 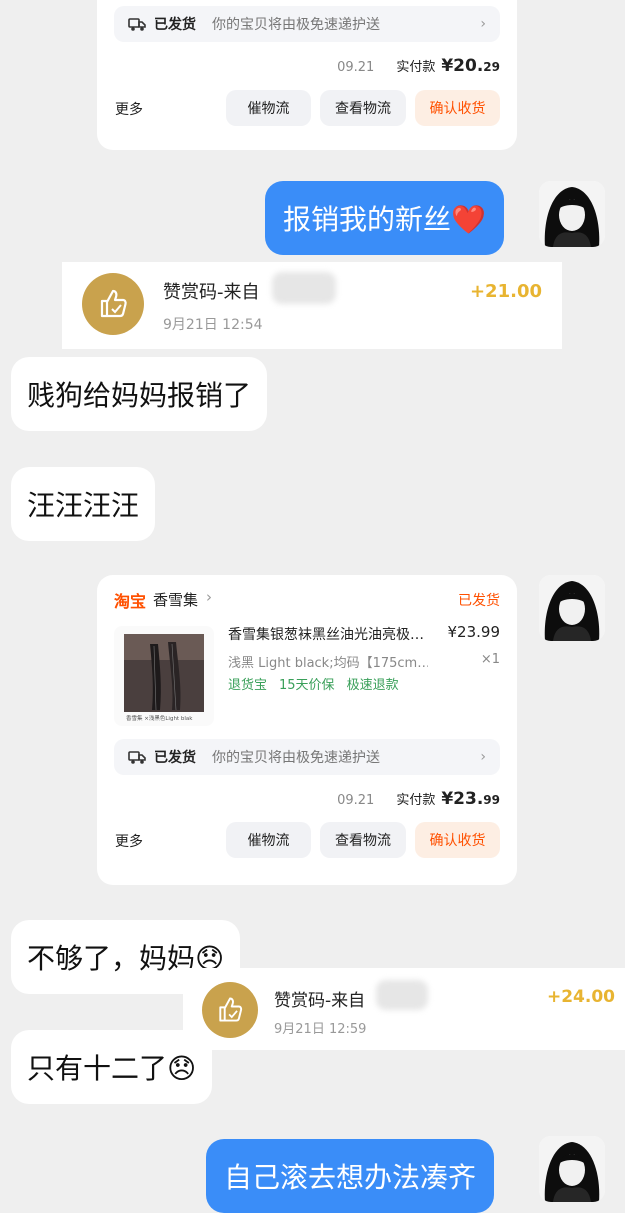 I want to click on thumbnail-caption: 香雪集 ×浅黑色Light blak, so click(x=159, y=719).